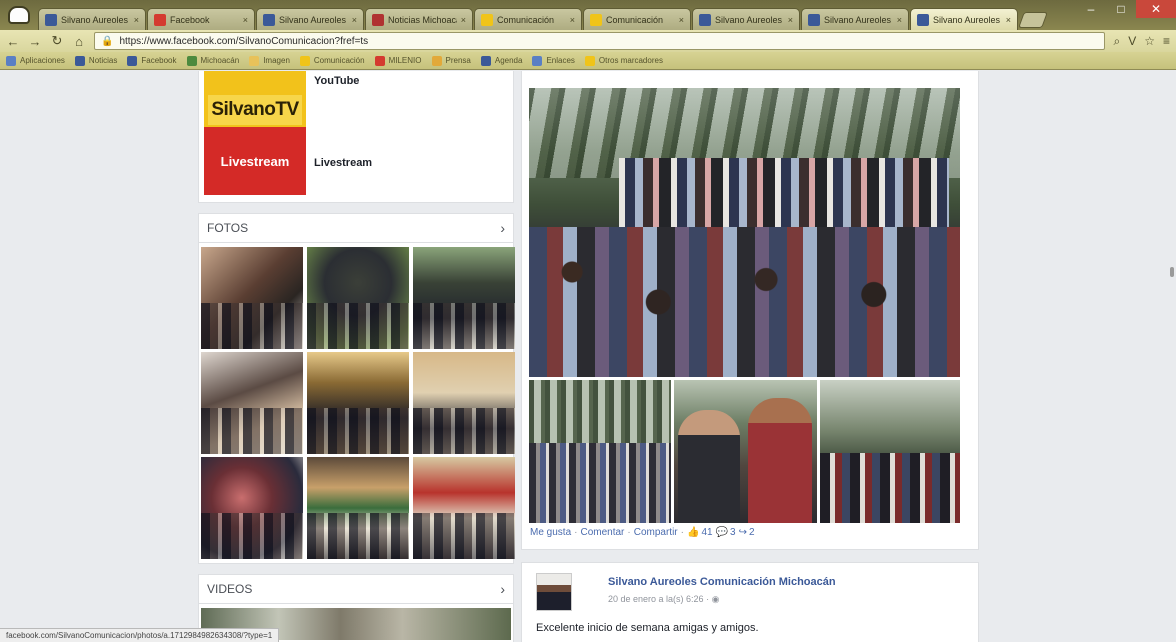 The height and width of the screenshot is (642, 1176). I want to click on browser-tab: Silvano Aureoles C ×, so click(92, 19).